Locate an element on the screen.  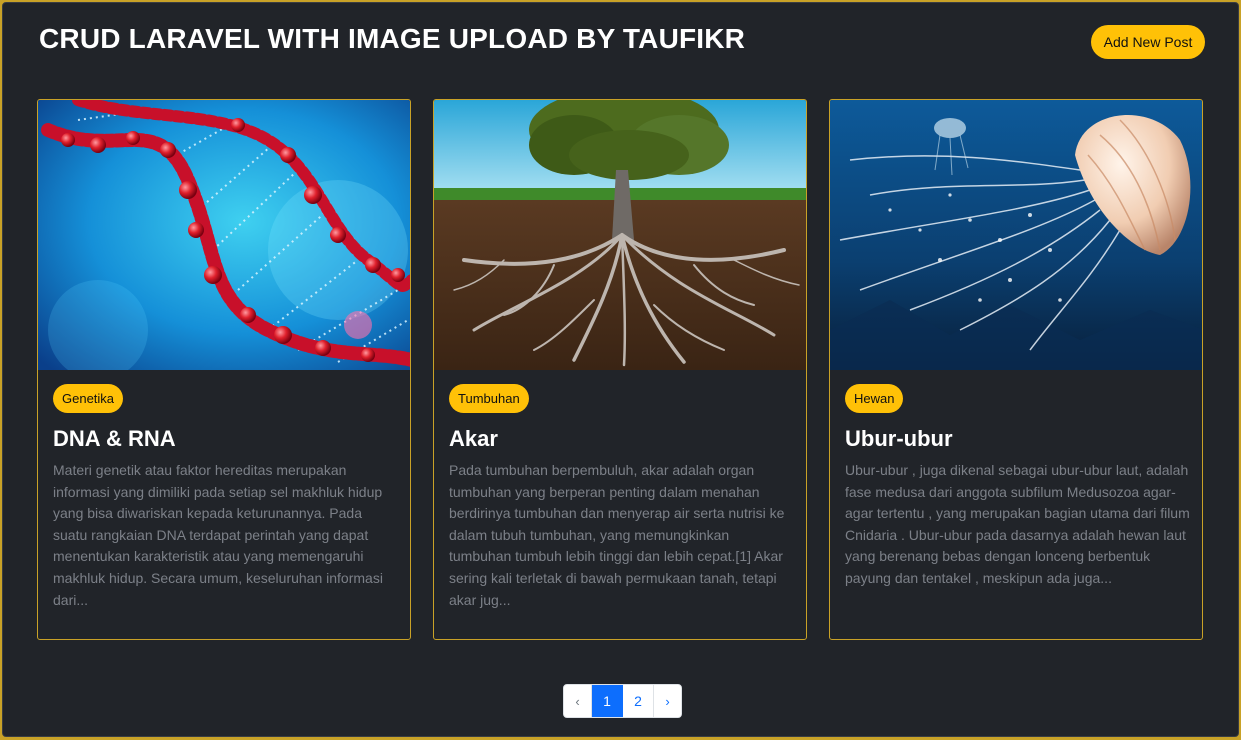
pagination: ‹ 1 2 › is located at coordinates (622, 701).